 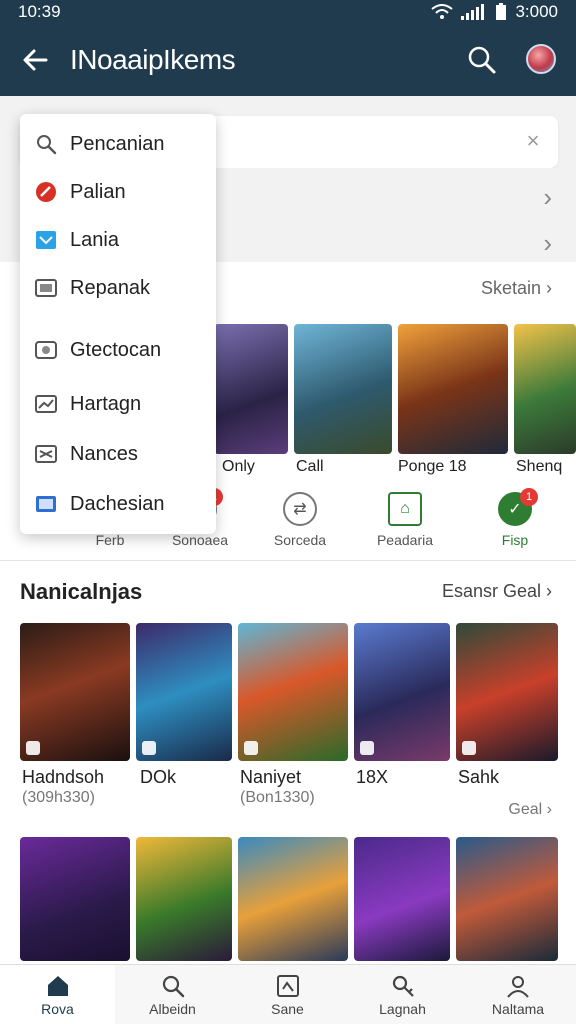 What do you see at coordinates (372, 777) in the screenshot?
I see `card-title: 18X` at bounding box center [372, 777].